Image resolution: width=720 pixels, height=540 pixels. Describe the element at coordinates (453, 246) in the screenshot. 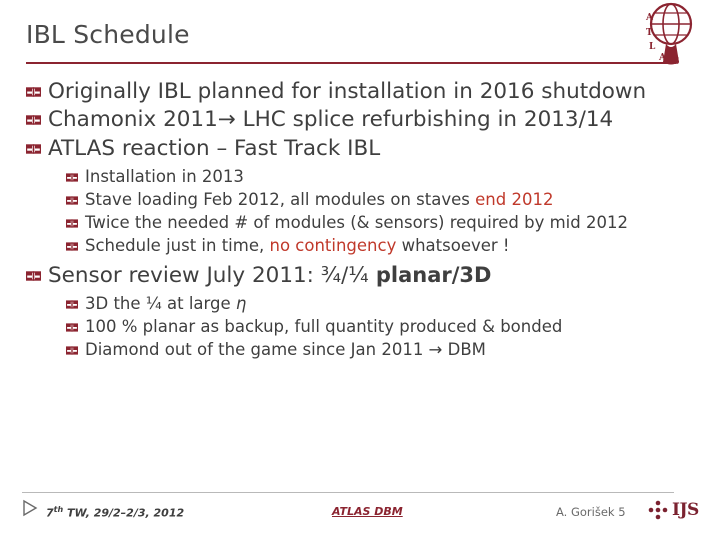

I see `bullet-text-suffix: whatsoever !` at that location.